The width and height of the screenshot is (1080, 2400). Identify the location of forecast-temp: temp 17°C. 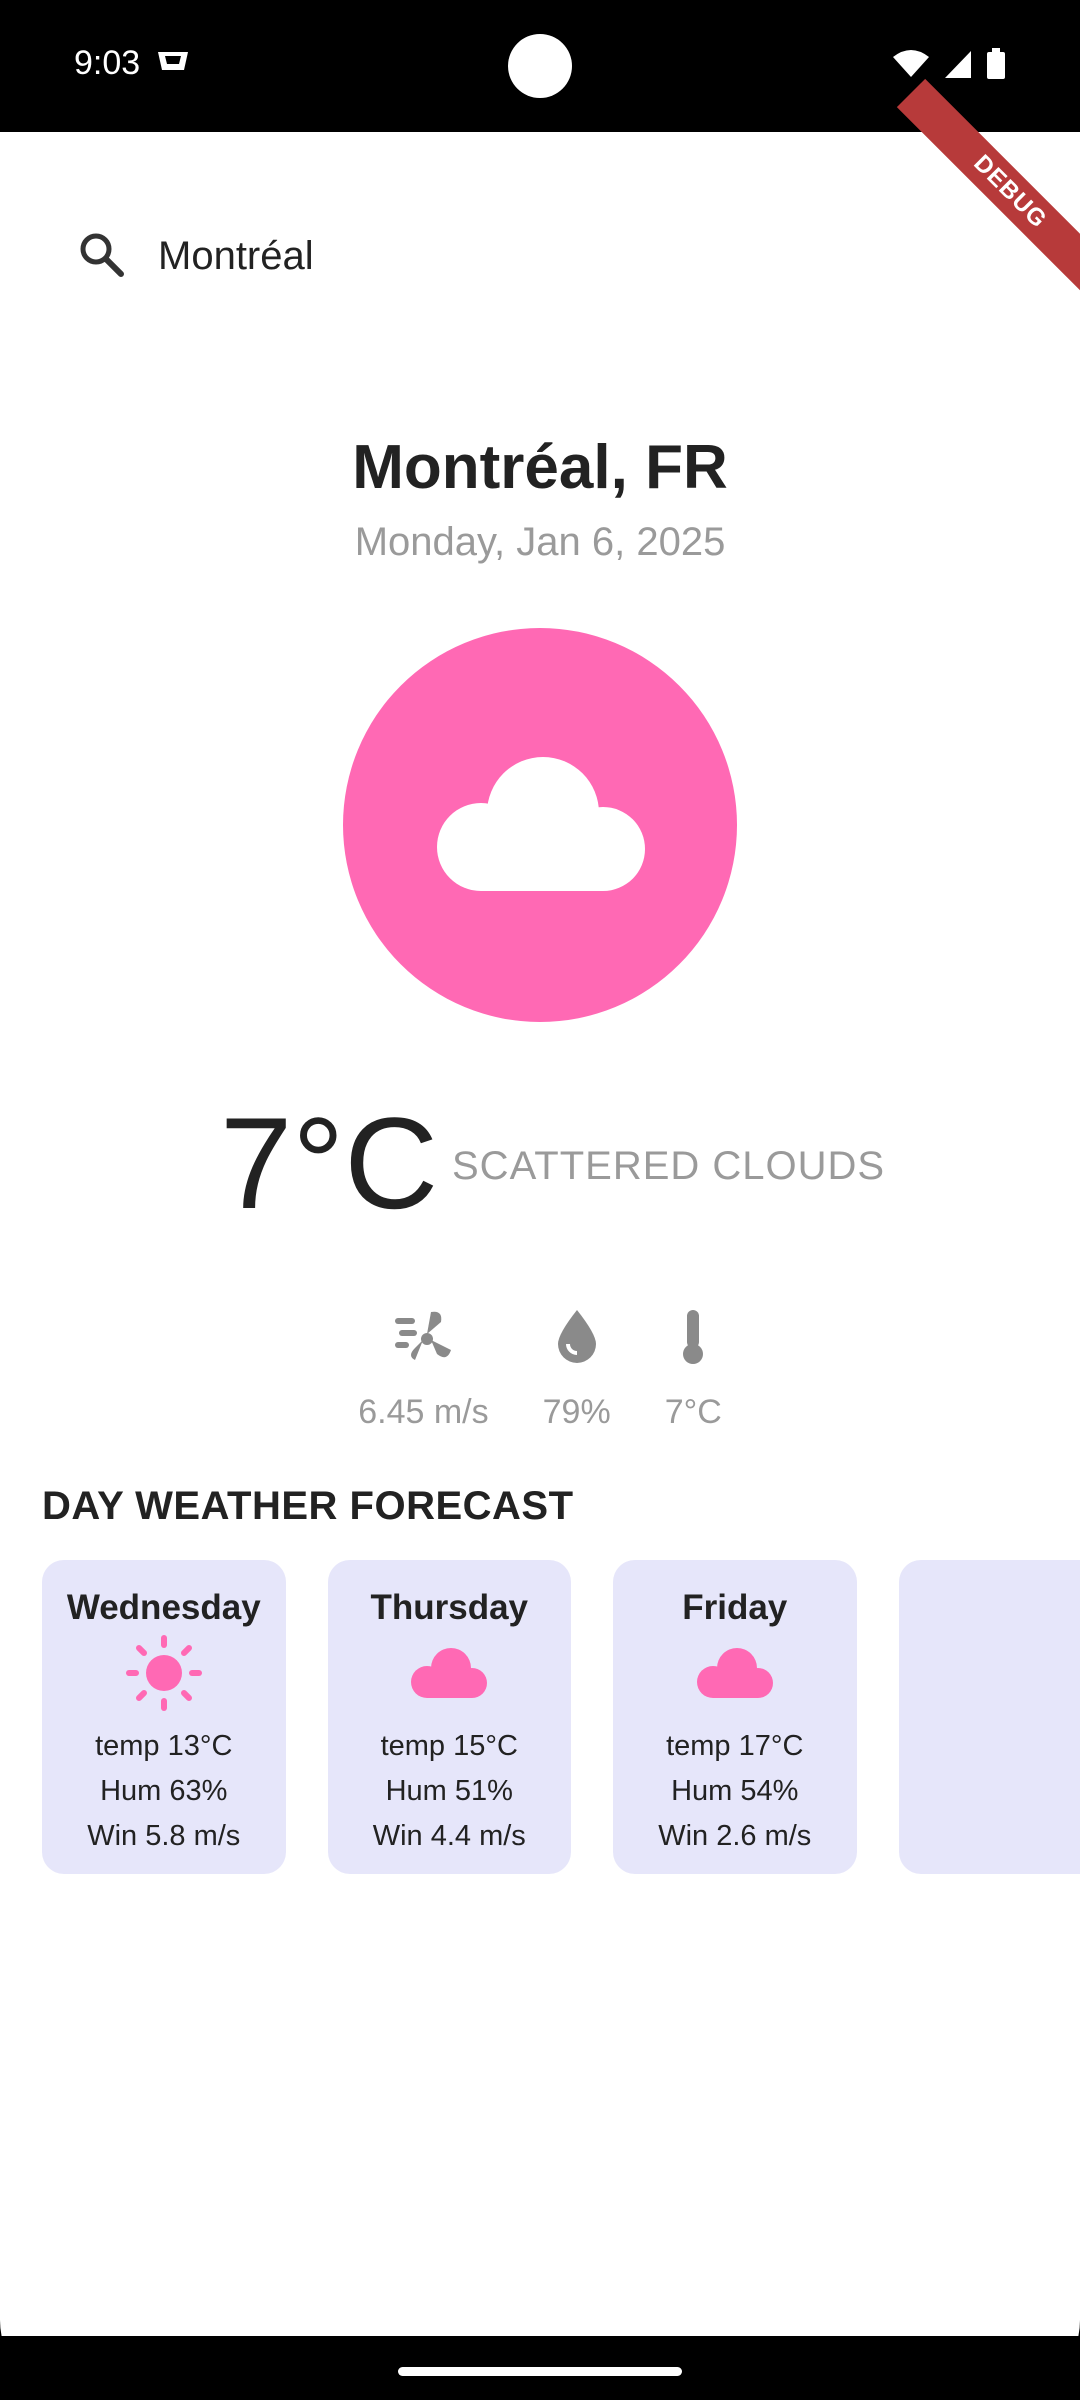
(735, 1746).